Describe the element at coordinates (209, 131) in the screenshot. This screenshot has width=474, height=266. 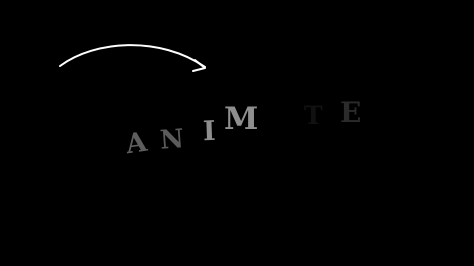
I see `letter-i: I` at that location.